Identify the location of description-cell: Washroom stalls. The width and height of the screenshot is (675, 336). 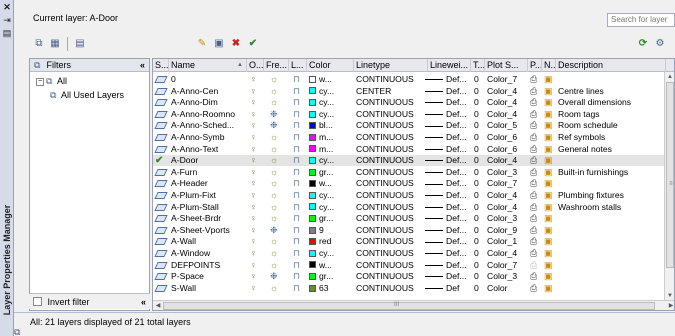
(613, 207).